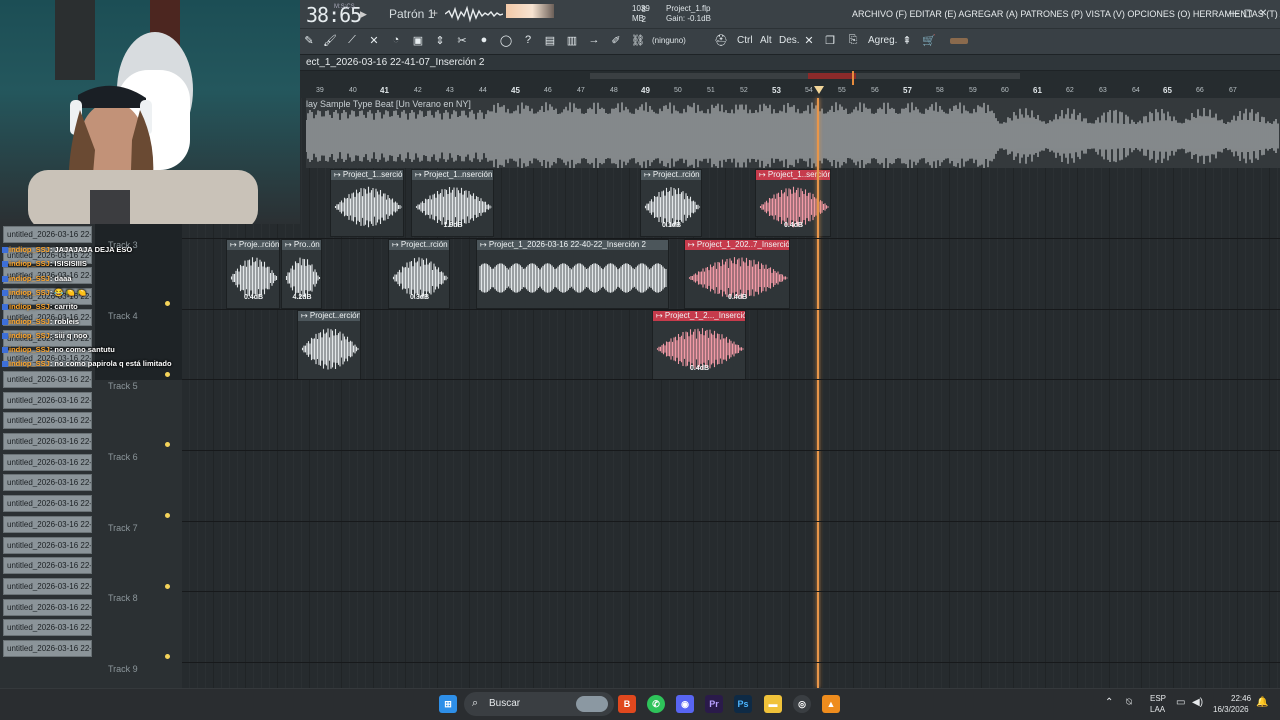 The image size is (1280, 720). What do you see at coordinates (1197, 702) in the screenshot?
I see `volume-icon: ◀)` at bounding box center [1197, 702].